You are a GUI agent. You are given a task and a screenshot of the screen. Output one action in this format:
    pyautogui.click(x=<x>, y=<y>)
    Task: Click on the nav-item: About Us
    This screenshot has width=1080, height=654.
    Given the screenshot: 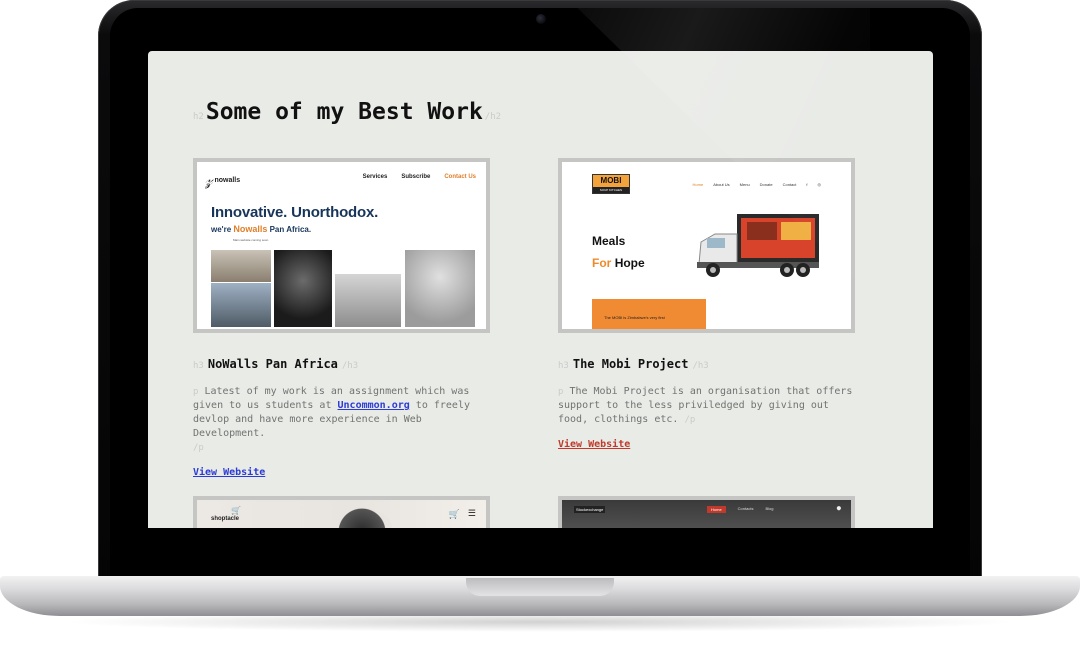 What is the action you would take?
    pyautogui.click(x=721, y=184)
    